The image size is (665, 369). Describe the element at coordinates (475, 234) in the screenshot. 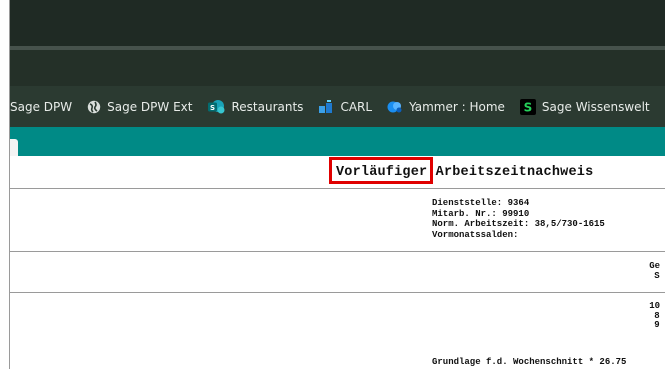

I see `vormonatssalden-line: Vormonatssalden:` at that location.